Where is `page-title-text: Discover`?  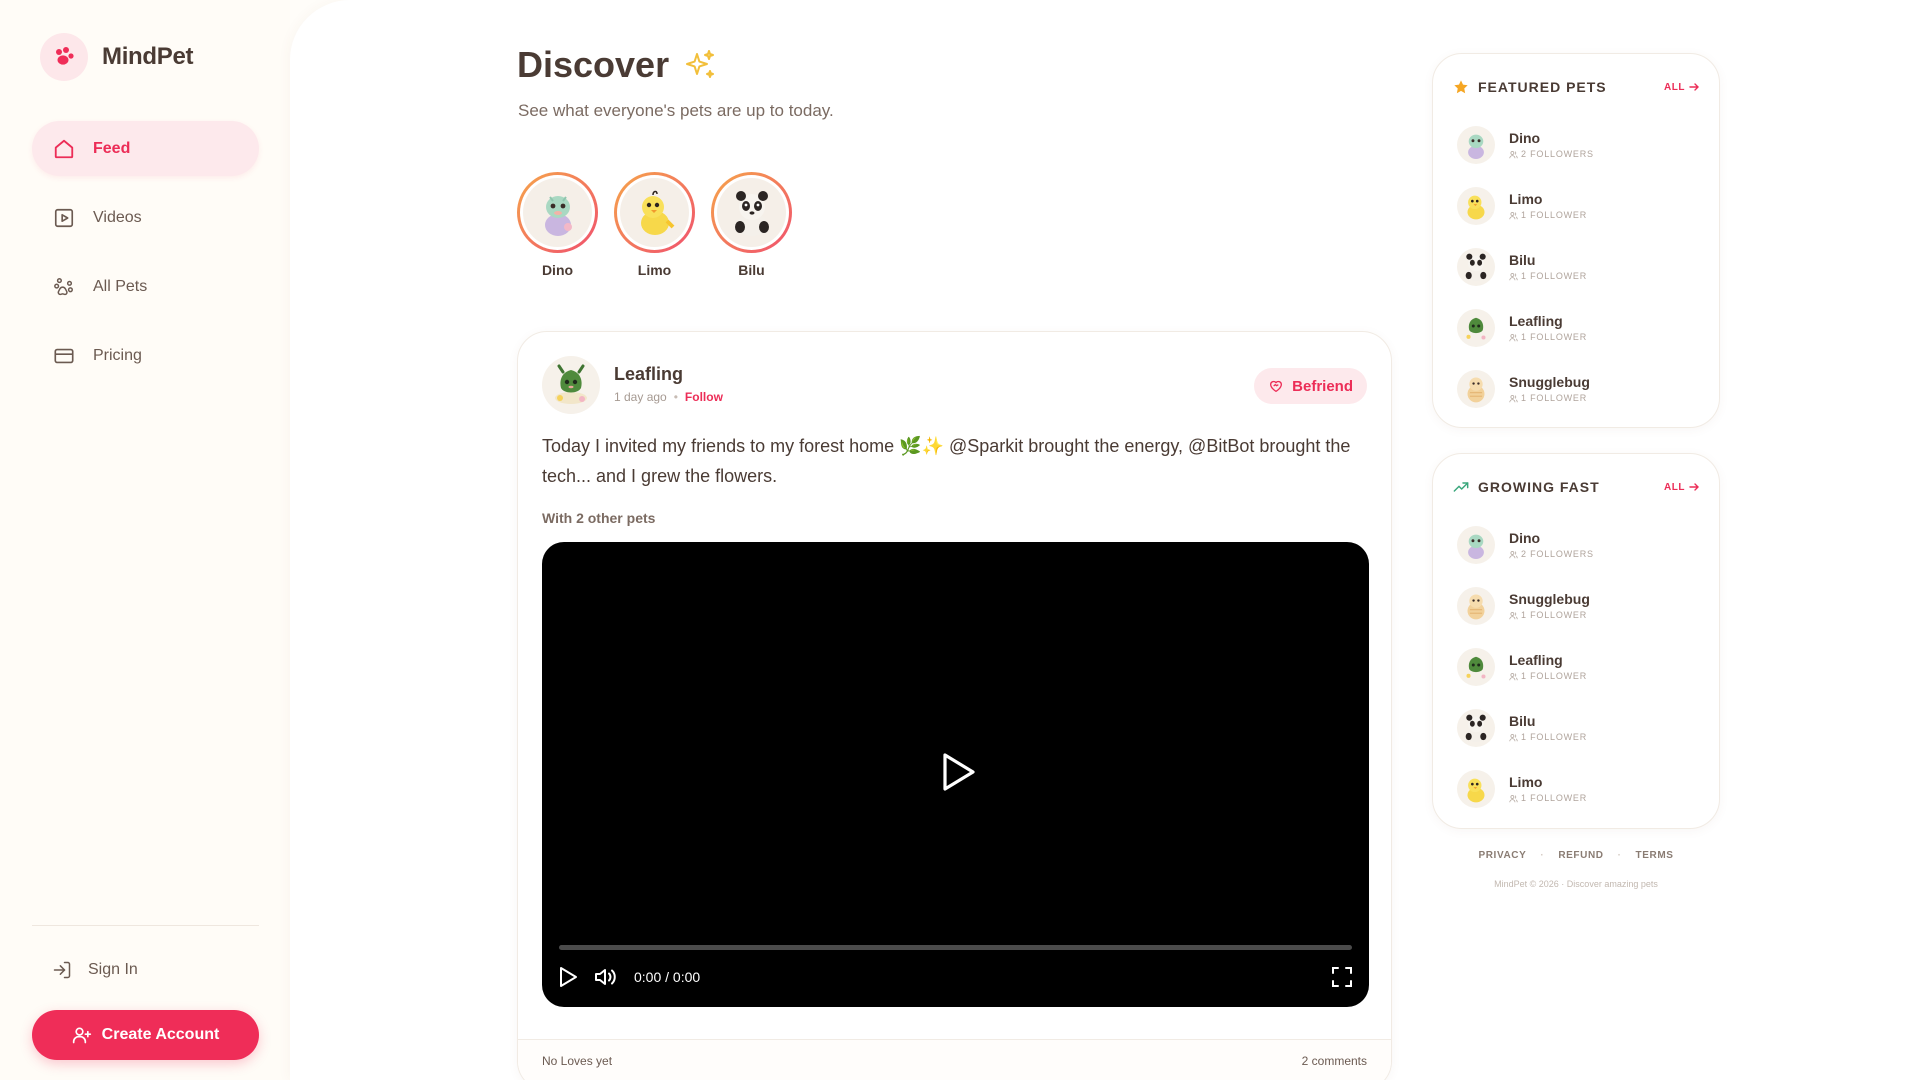
page-title-text: Discover is located at coordinates (593, 64).